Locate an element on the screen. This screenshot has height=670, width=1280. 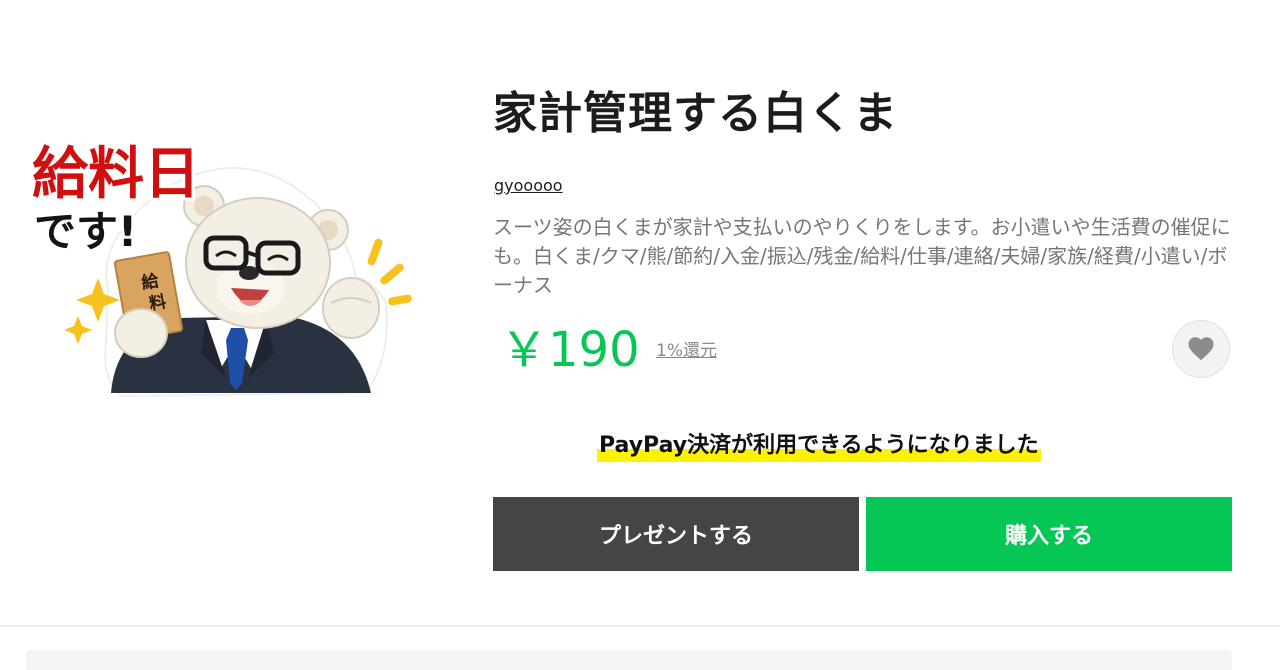
favorite-button is located at coordinates (1201, 349).